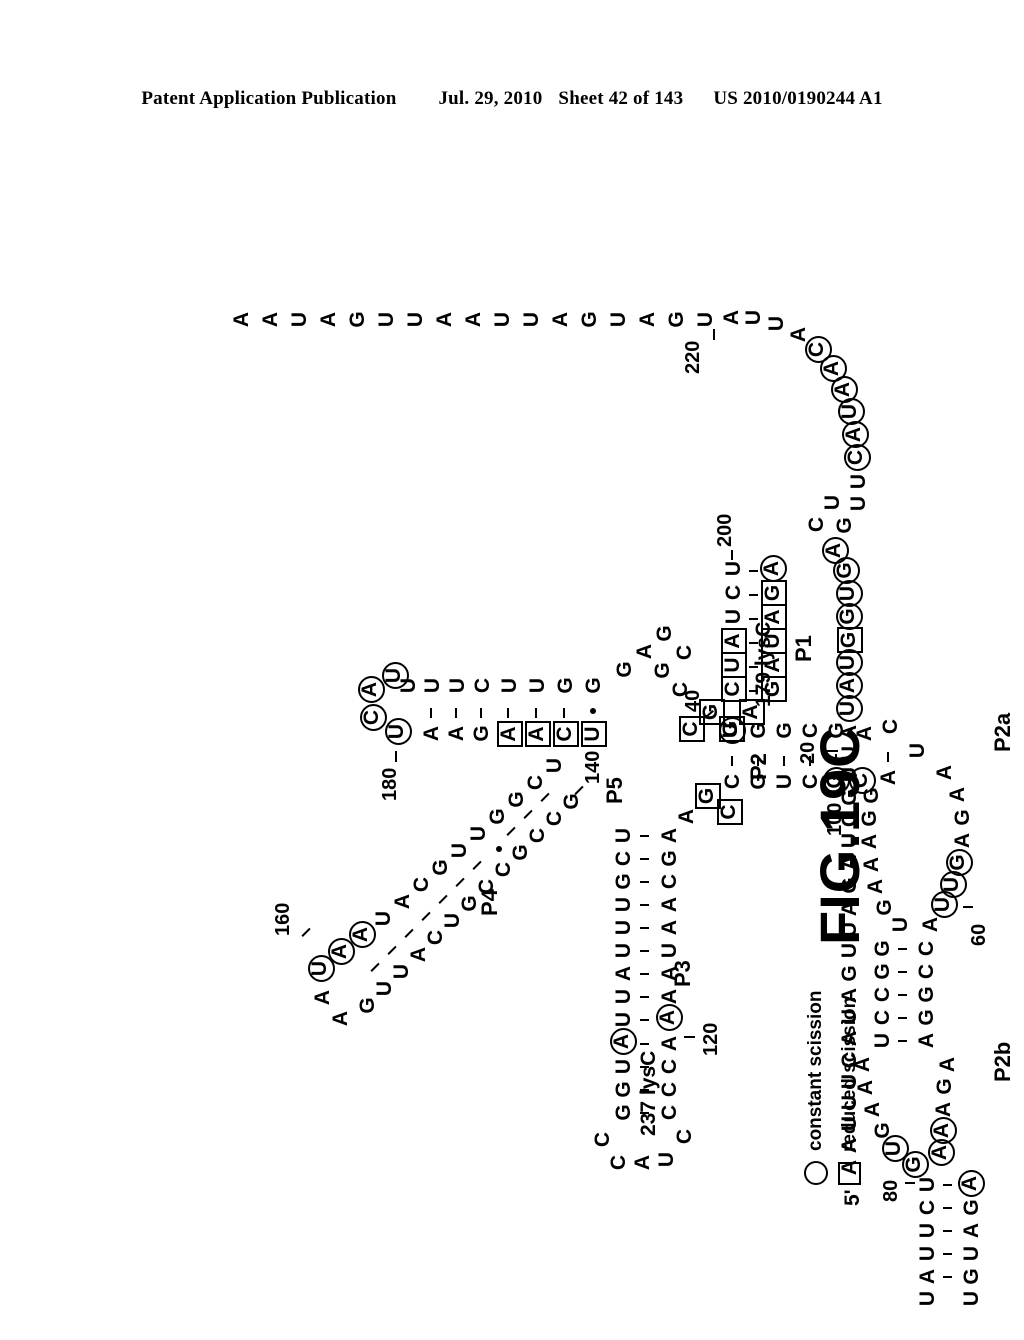  What do you see at coordinates (623, 904) in the screenshot?
I see `nt-p3u-10: U` at bounding box center [623, 904].